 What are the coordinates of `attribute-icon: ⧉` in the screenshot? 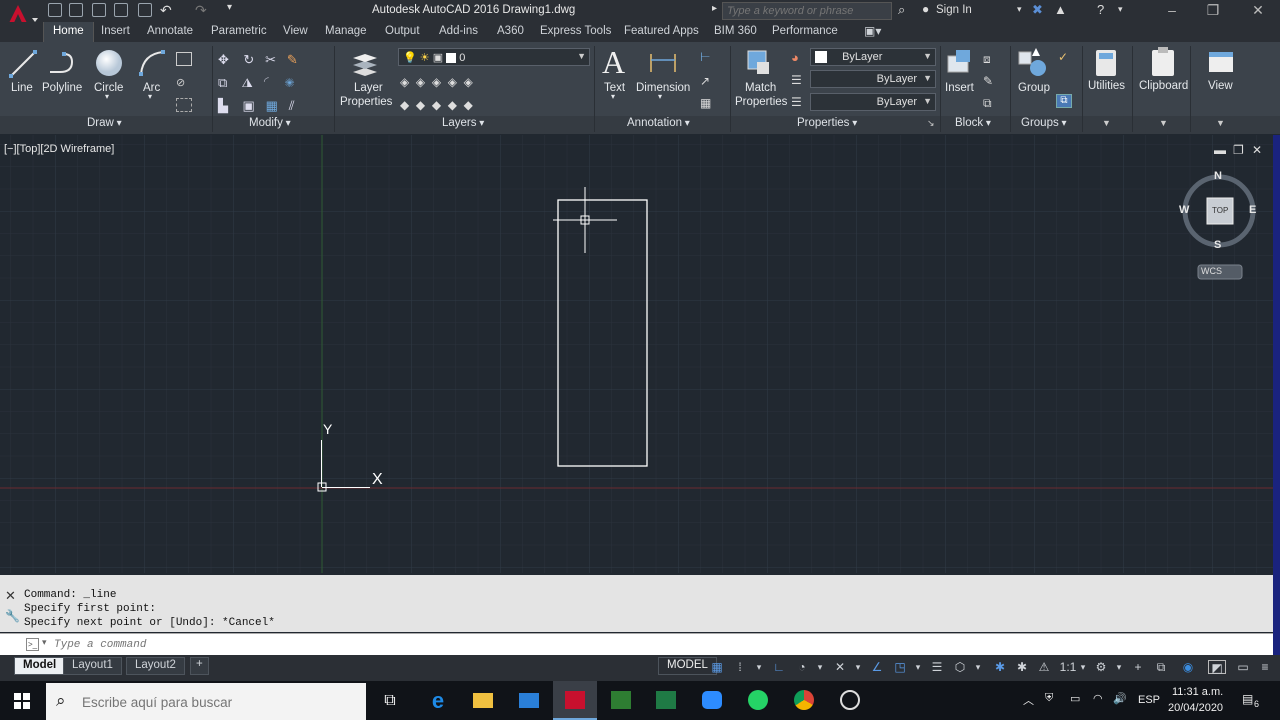 It's located at (991, 103).